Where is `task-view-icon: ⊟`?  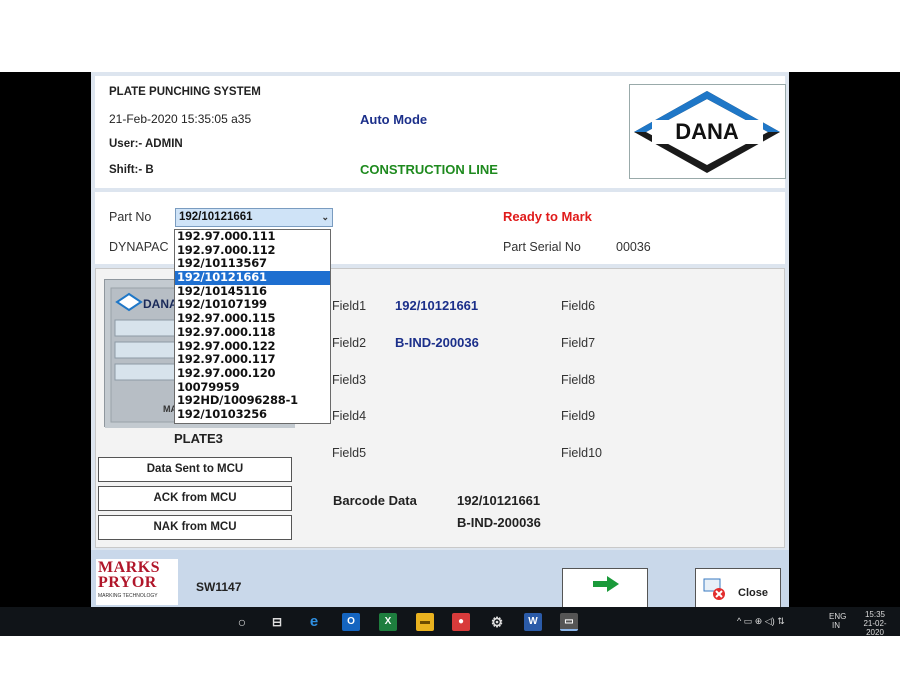 task-view-icon: ⊟ is located at coordinates (277, 622).